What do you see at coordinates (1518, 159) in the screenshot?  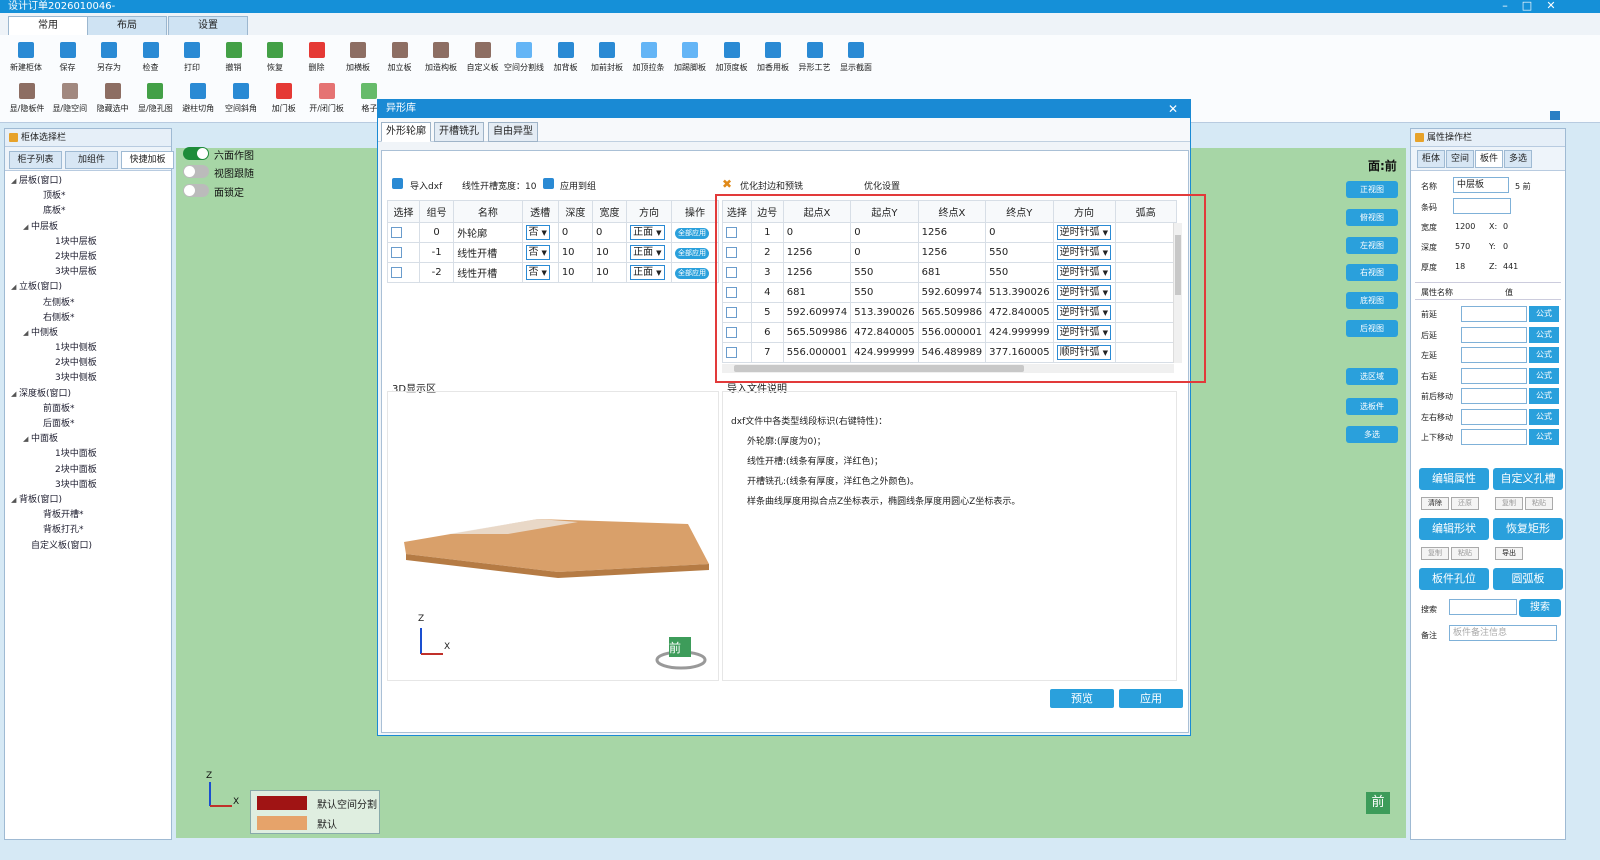 I see `tab-multi: 多选` at bounding box center [1518, 159].